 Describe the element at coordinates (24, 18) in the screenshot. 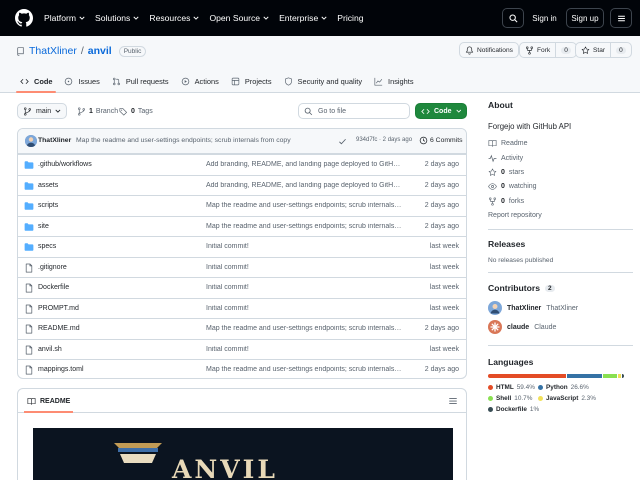

I see `github-logo-icon` at that location.